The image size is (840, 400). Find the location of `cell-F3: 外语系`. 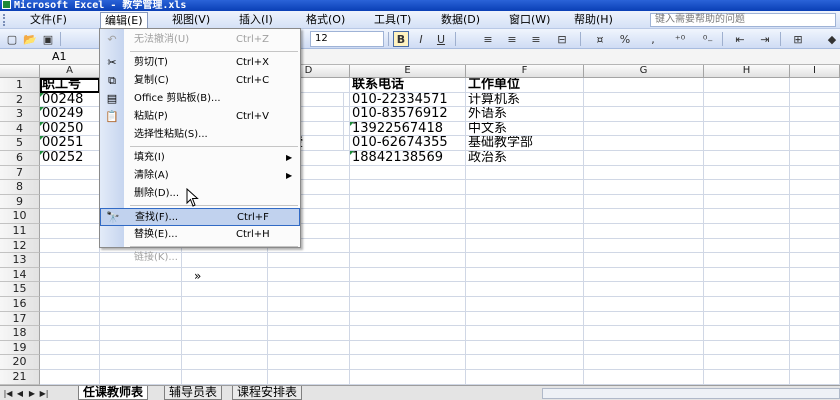

cell-F3: 外语系 is located at coordinates (525, 114).